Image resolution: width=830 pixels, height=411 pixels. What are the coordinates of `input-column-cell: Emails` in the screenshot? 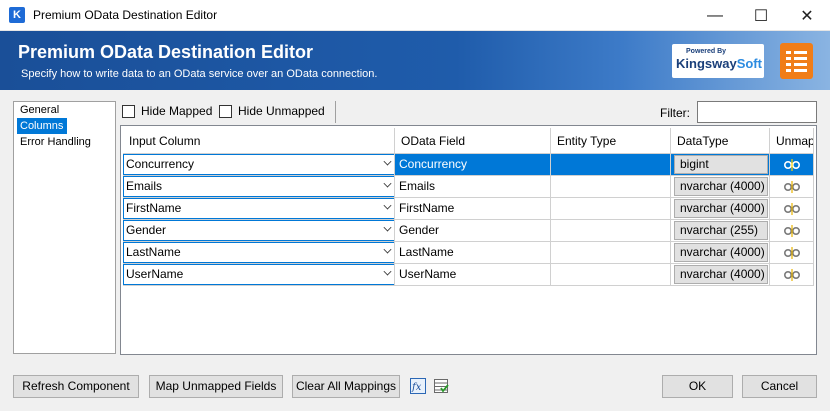 It's located at (259, 187).